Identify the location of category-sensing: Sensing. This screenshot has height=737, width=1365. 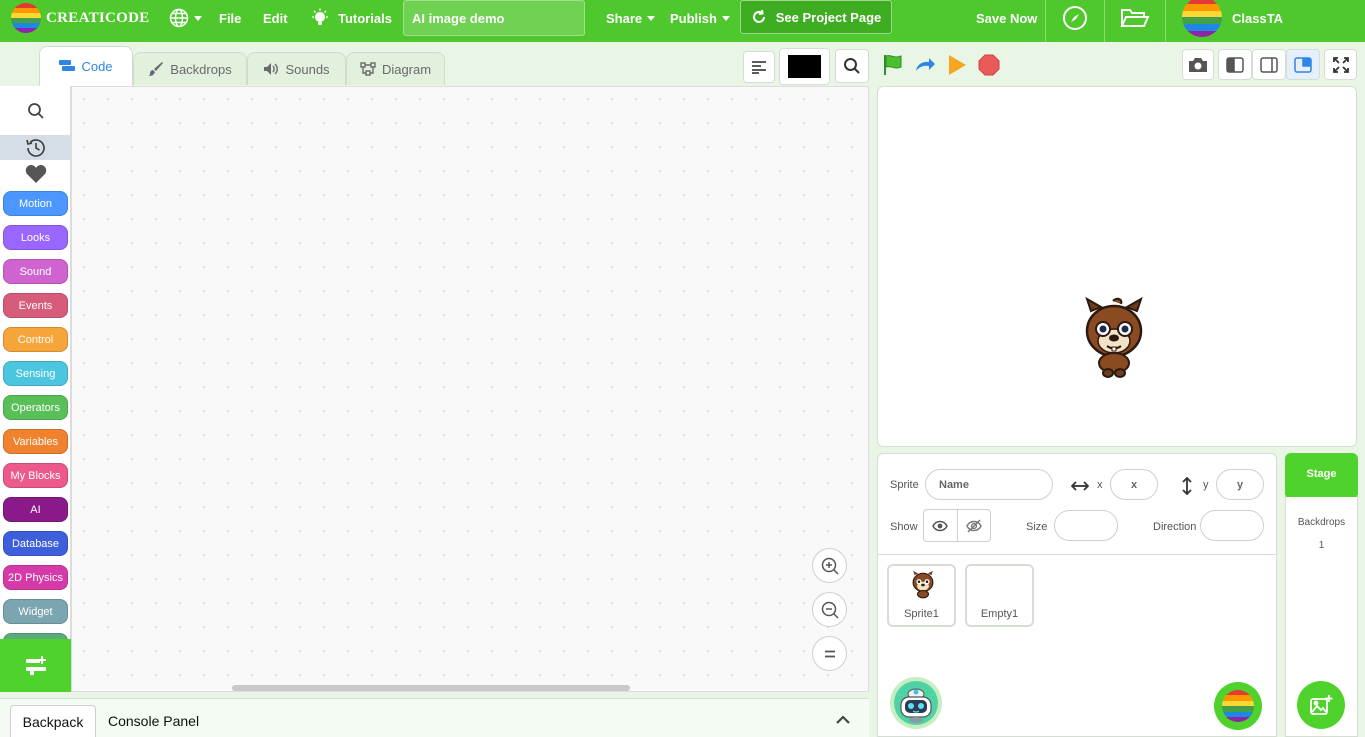
(35, 373).